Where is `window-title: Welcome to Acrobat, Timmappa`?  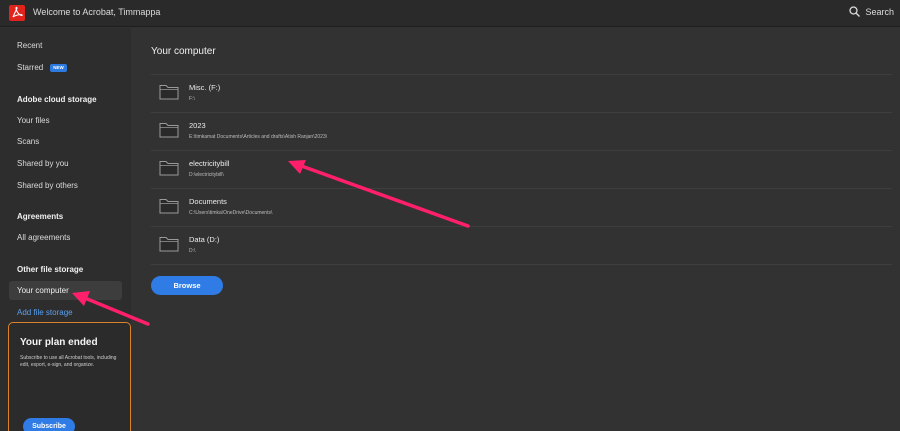
window-title: Welcome to Acrobat, Timmappa is located at coordinates (97, 12).